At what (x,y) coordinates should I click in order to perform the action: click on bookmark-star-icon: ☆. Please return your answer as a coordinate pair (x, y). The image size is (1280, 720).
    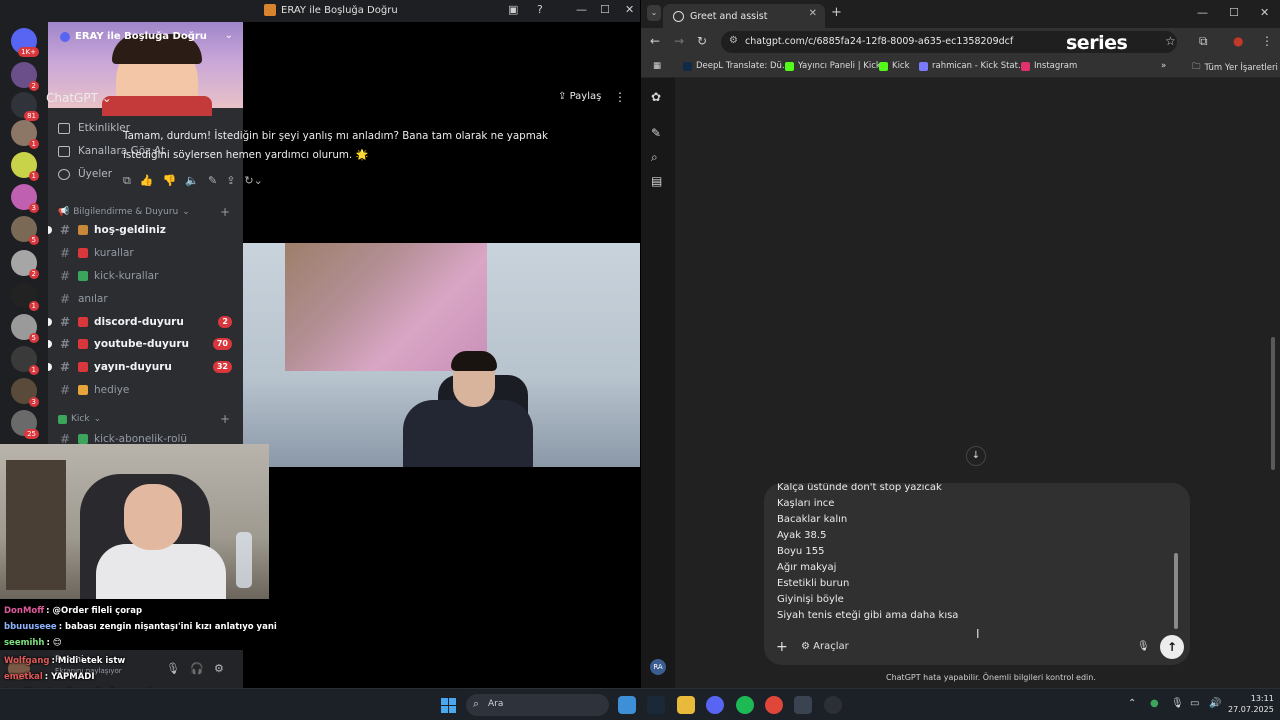
    Looking at the image, I should click on (1170, 41).